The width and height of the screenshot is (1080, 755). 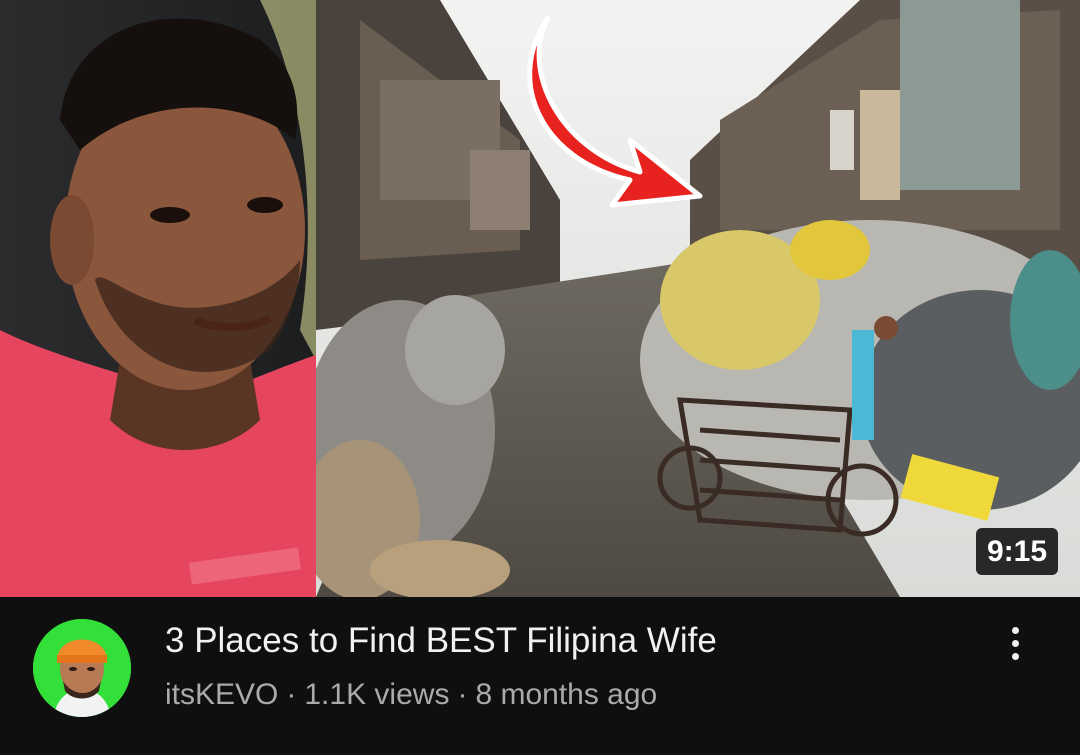 I want to click on upload-age: 8 months ago, so click(x=566, y=694).